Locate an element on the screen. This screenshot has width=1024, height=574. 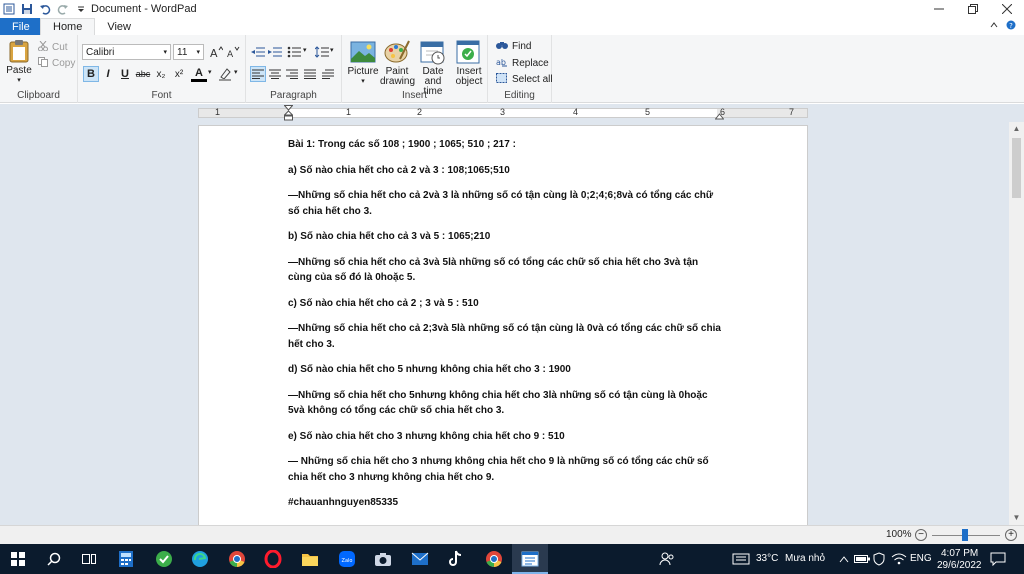
shrink-font-button: A is located at coordinates (233, 52).